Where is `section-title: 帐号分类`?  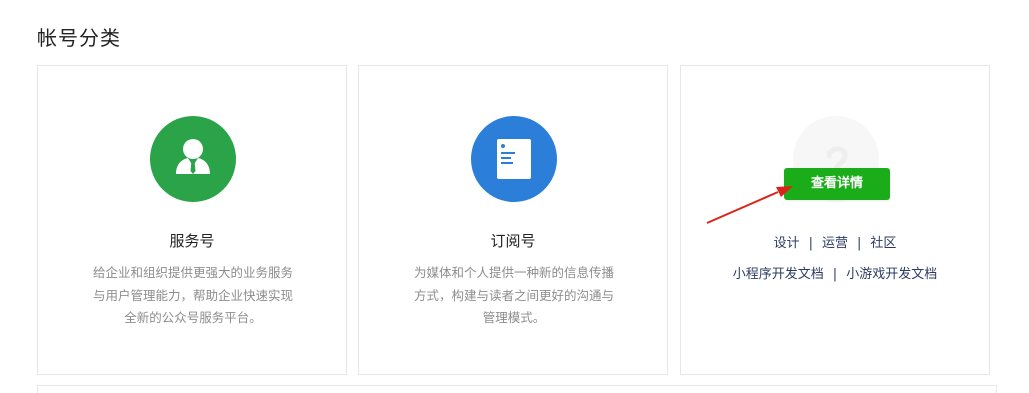
section-title: 帐号分类 is located at coordinates (79, 38).